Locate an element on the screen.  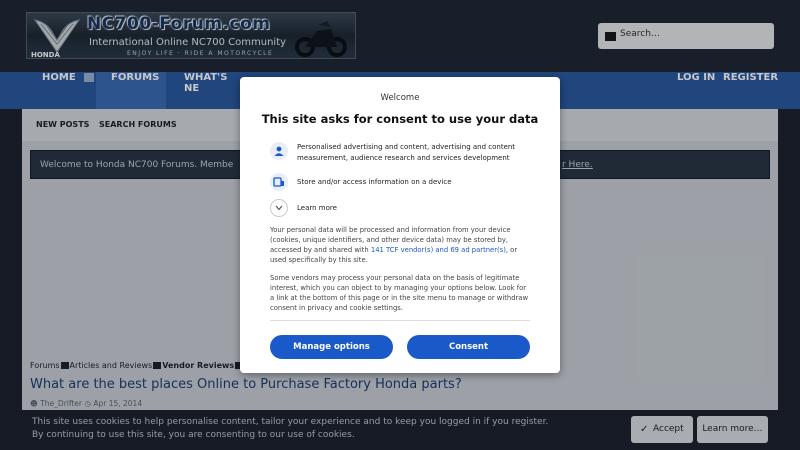
manage-options-label: Manage options is located at coordinates (331, 347).